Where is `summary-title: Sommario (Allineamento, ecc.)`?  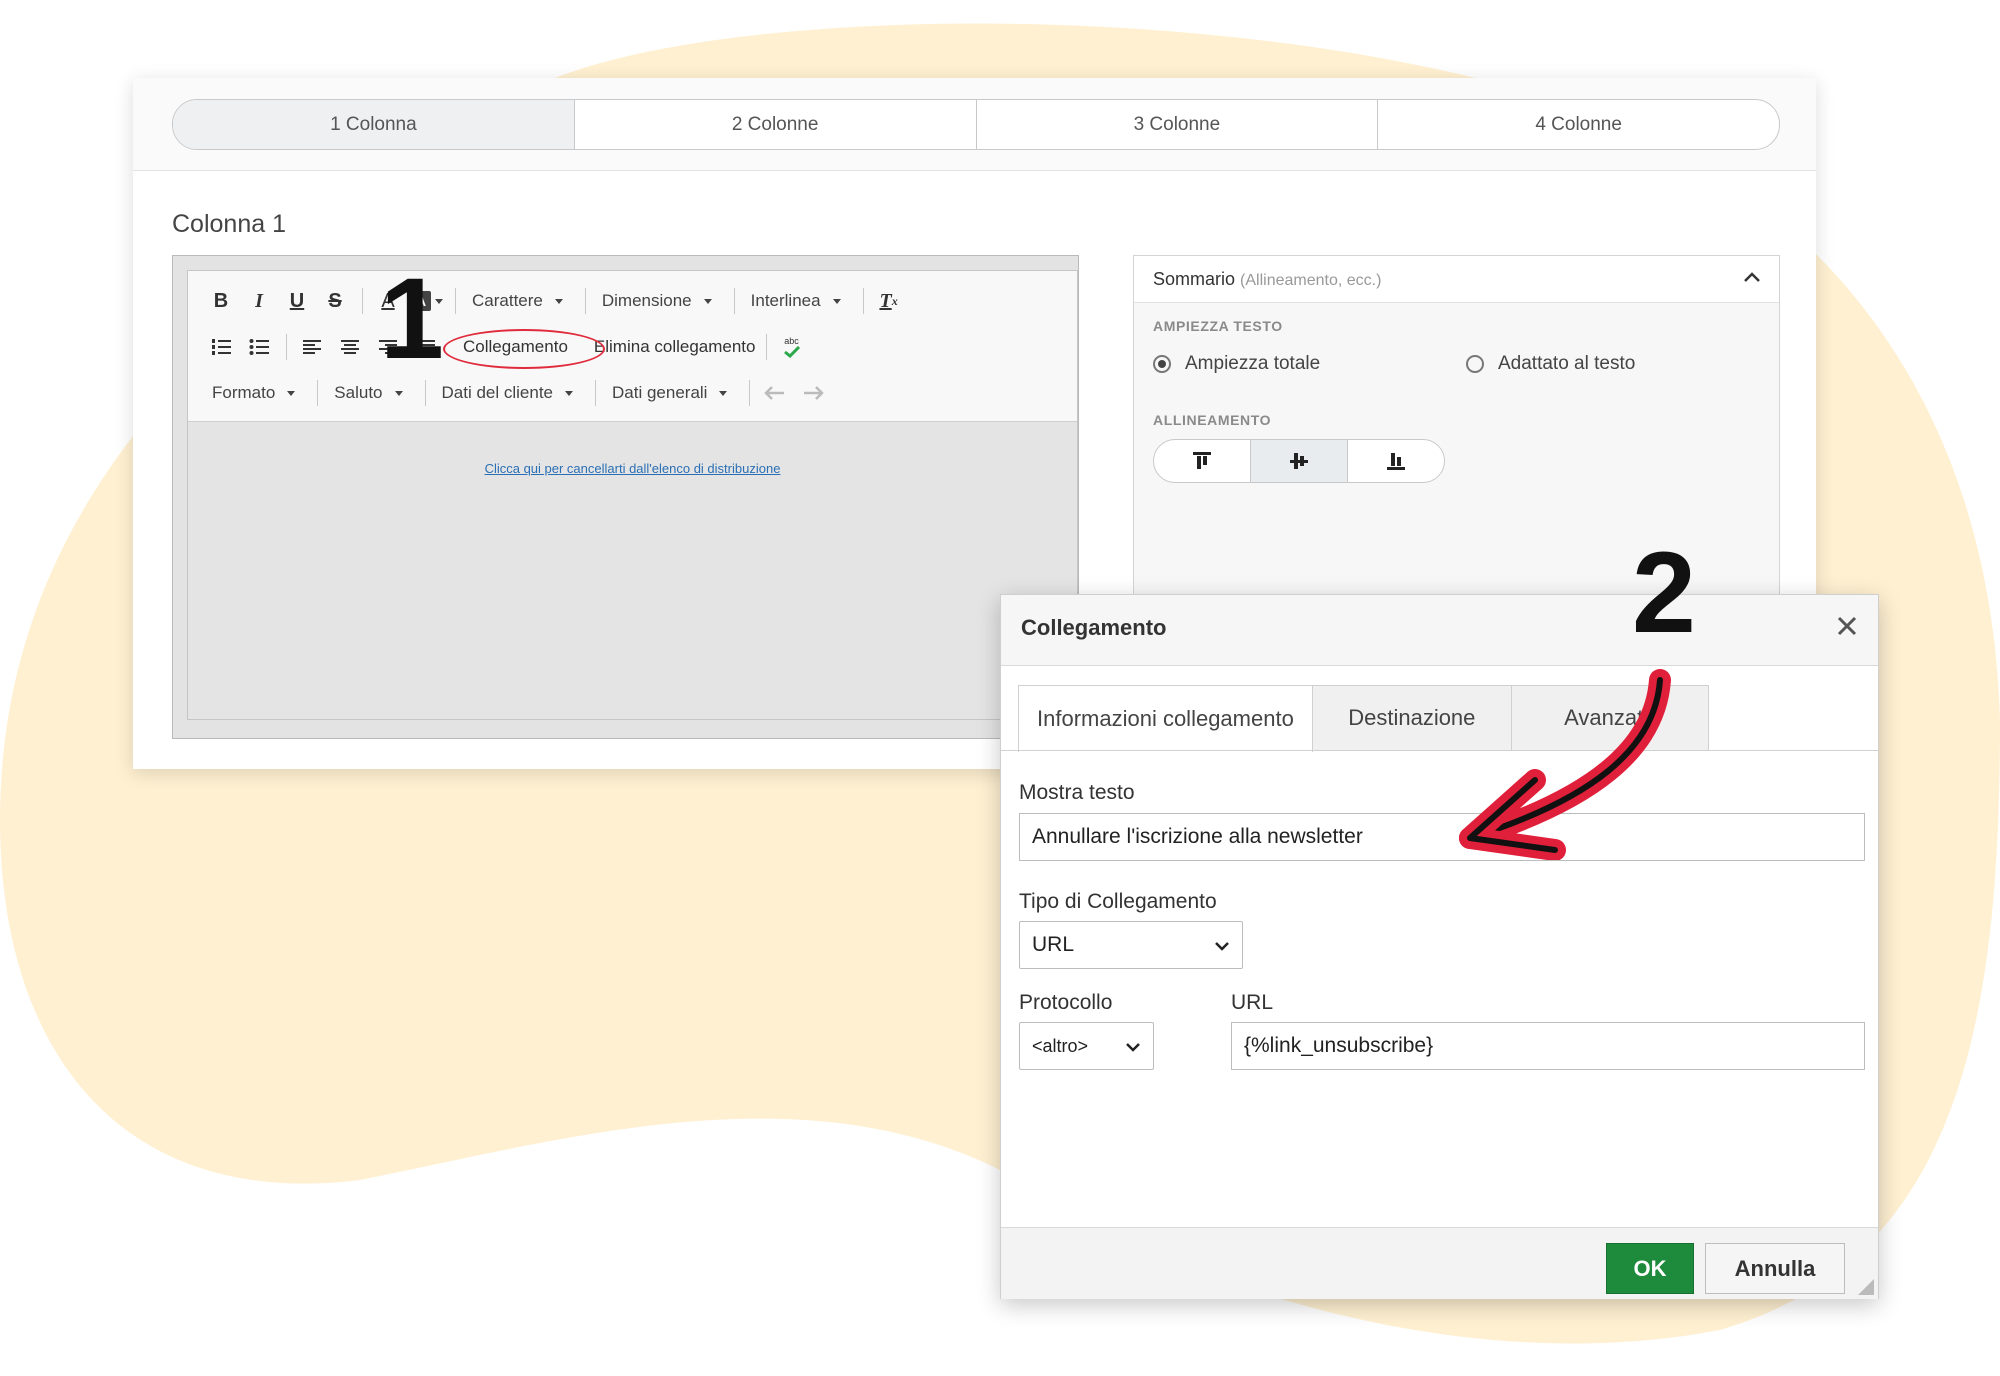
summary-title: Sommario (Allineamento, ecc.) is located at coordinates (1267, 279).